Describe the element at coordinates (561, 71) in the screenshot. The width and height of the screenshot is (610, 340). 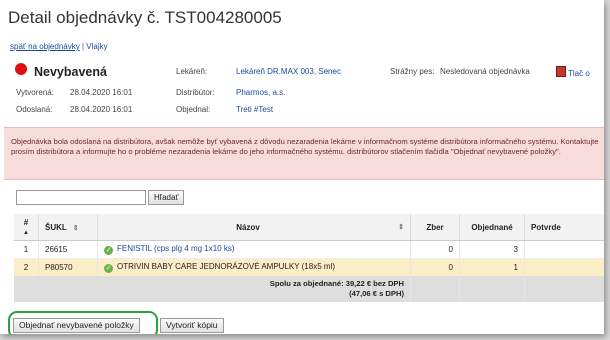
I see `pdf-print-icon` at that location.